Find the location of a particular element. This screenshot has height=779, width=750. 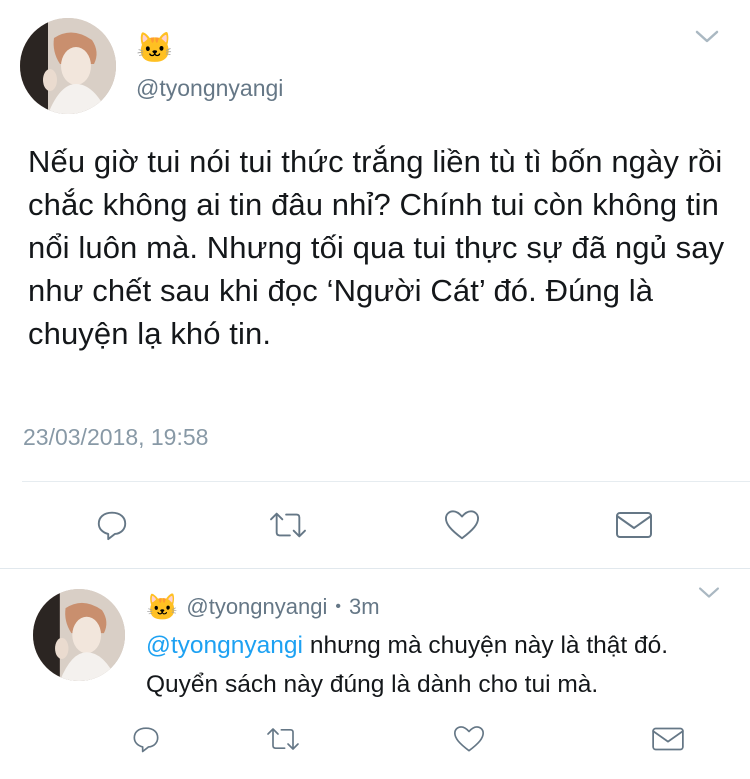

divider is located at coordinates (386, 481).